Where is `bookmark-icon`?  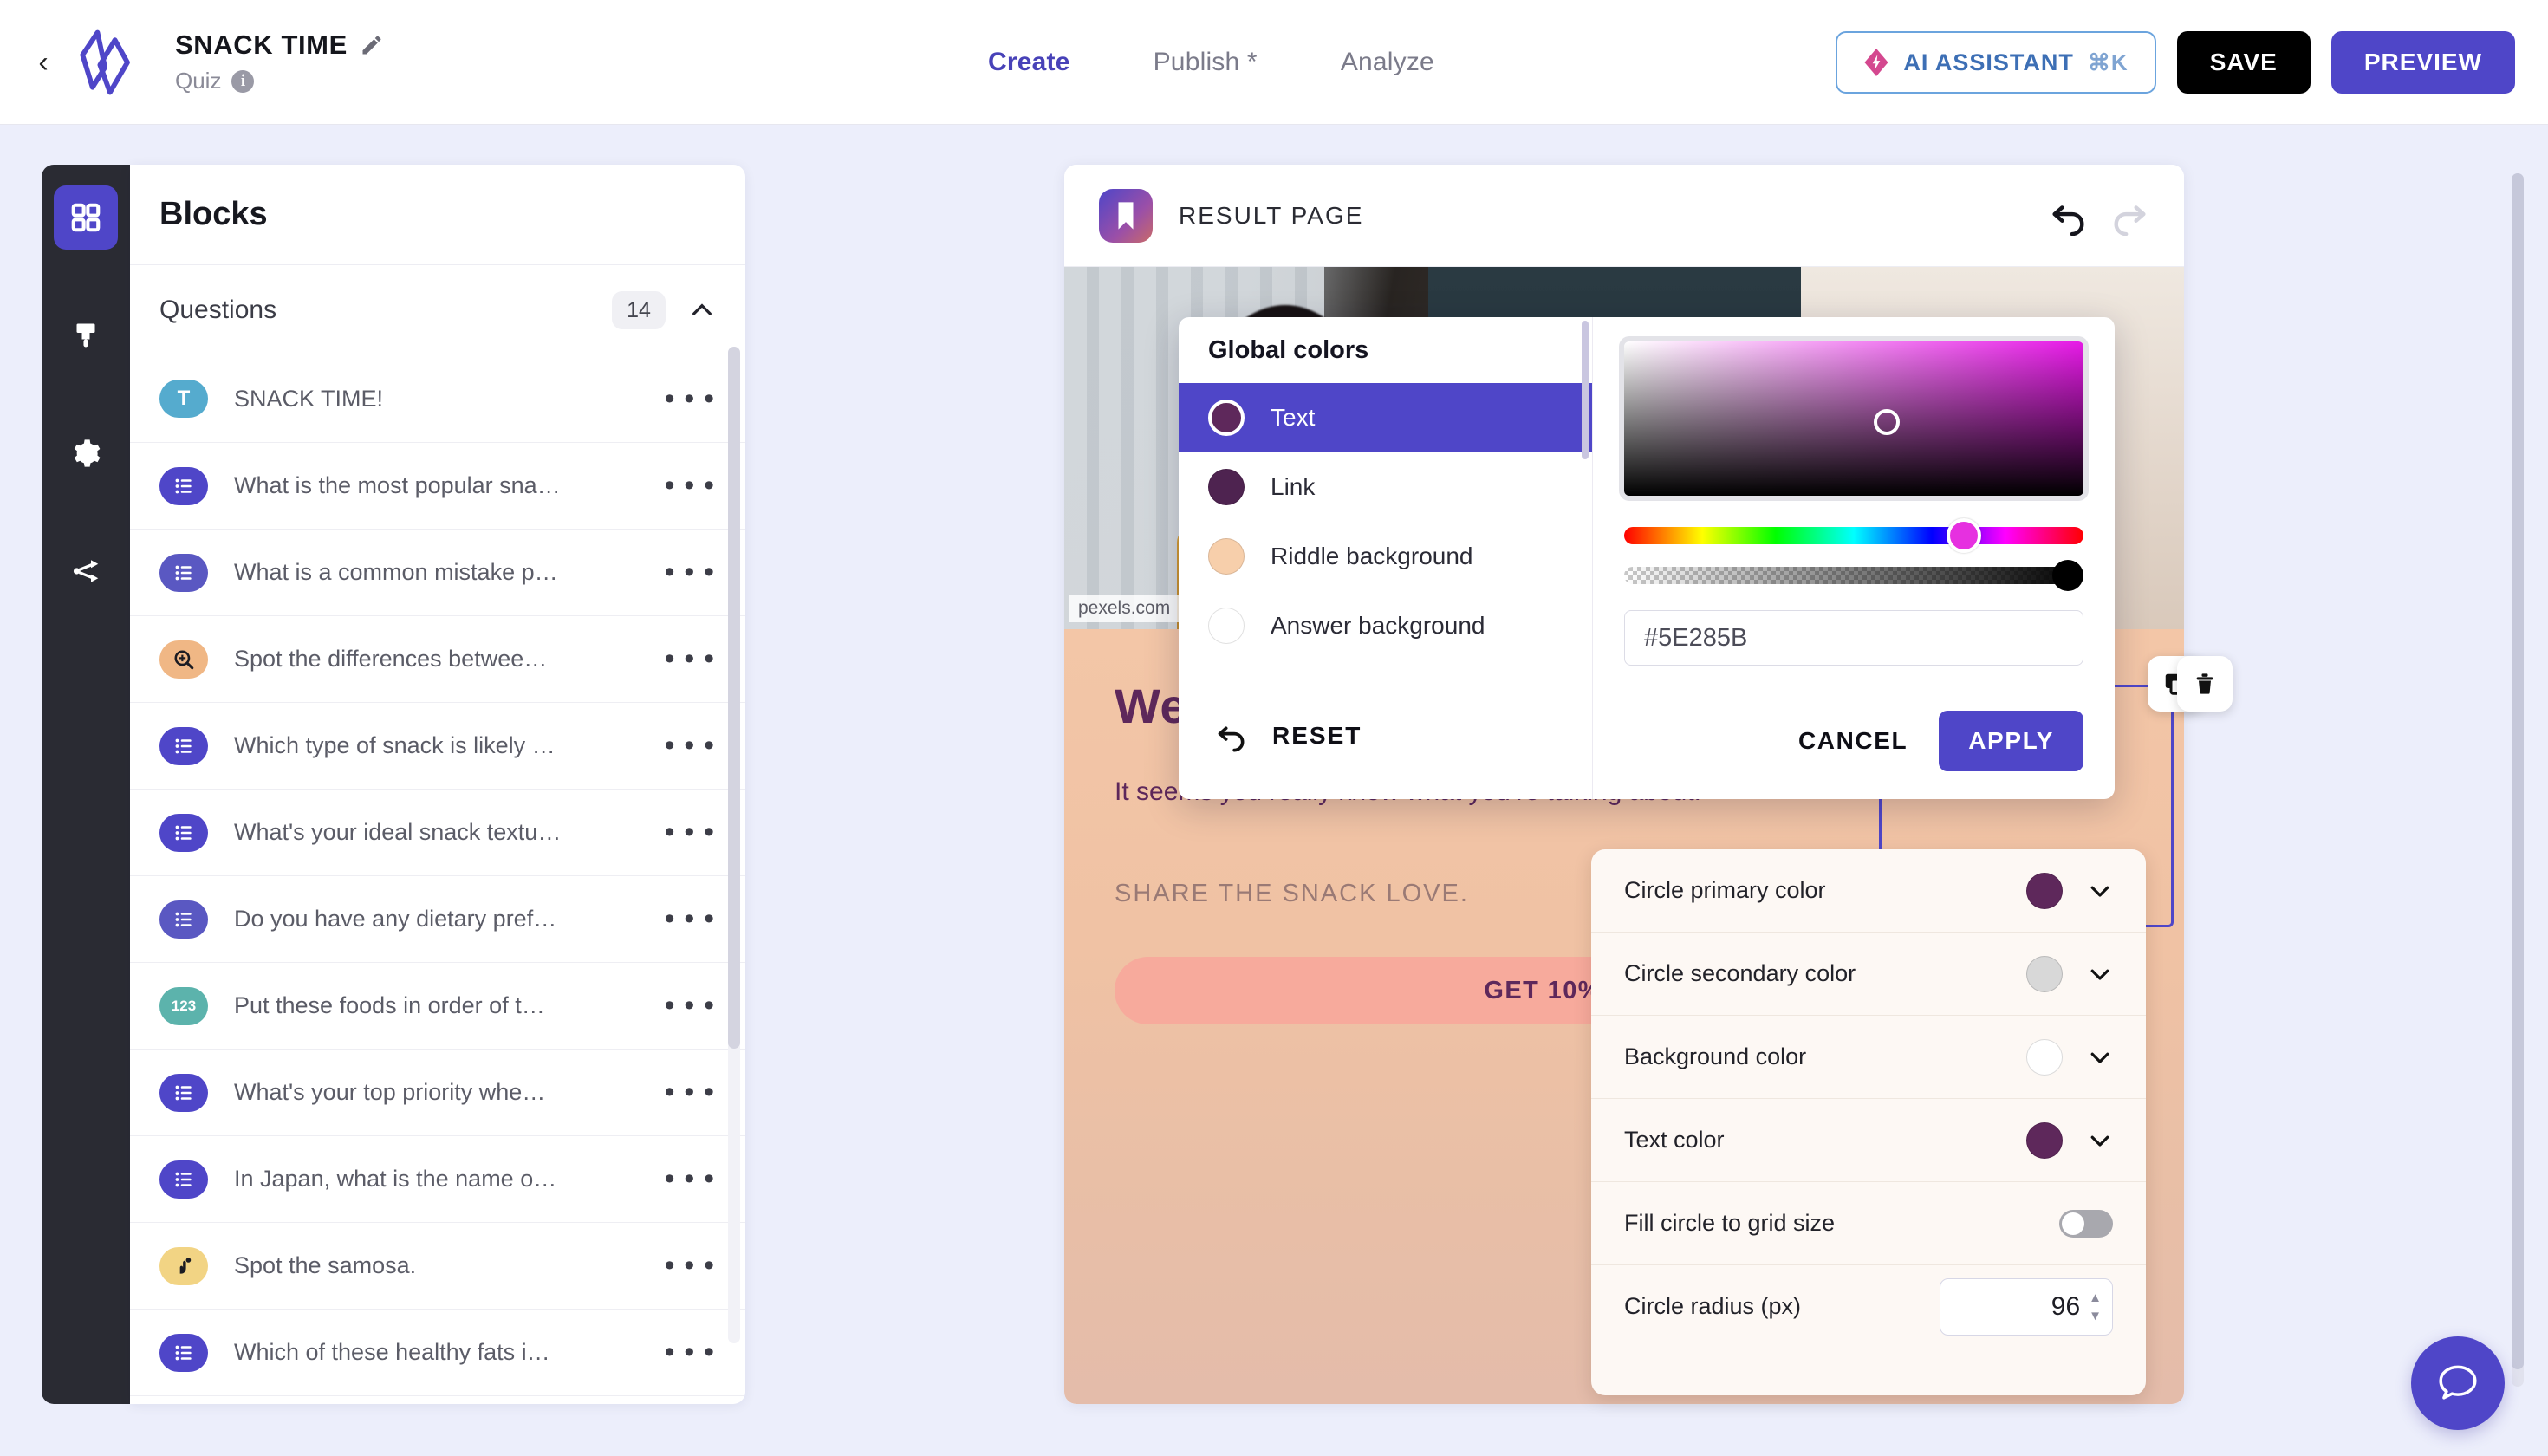
bookmark-icon is located at coordinates (1126, 215).